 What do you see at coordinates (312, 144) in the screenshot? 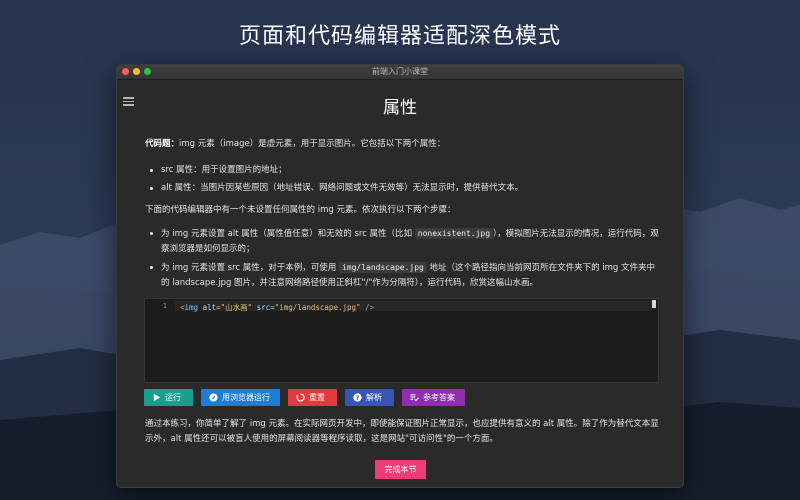
I see `intro-text: img 元素（image）是虚元素，用于显示图片。它包括以下两个属性：` at bounding box center [312, 144].